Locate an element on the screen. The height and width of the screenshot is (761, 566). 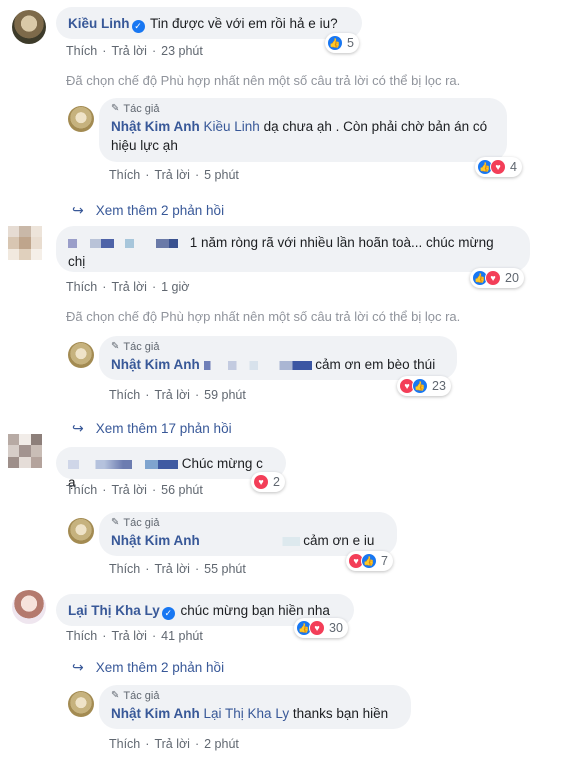
reaction-count: 4 is located at coordinates (513, 167).